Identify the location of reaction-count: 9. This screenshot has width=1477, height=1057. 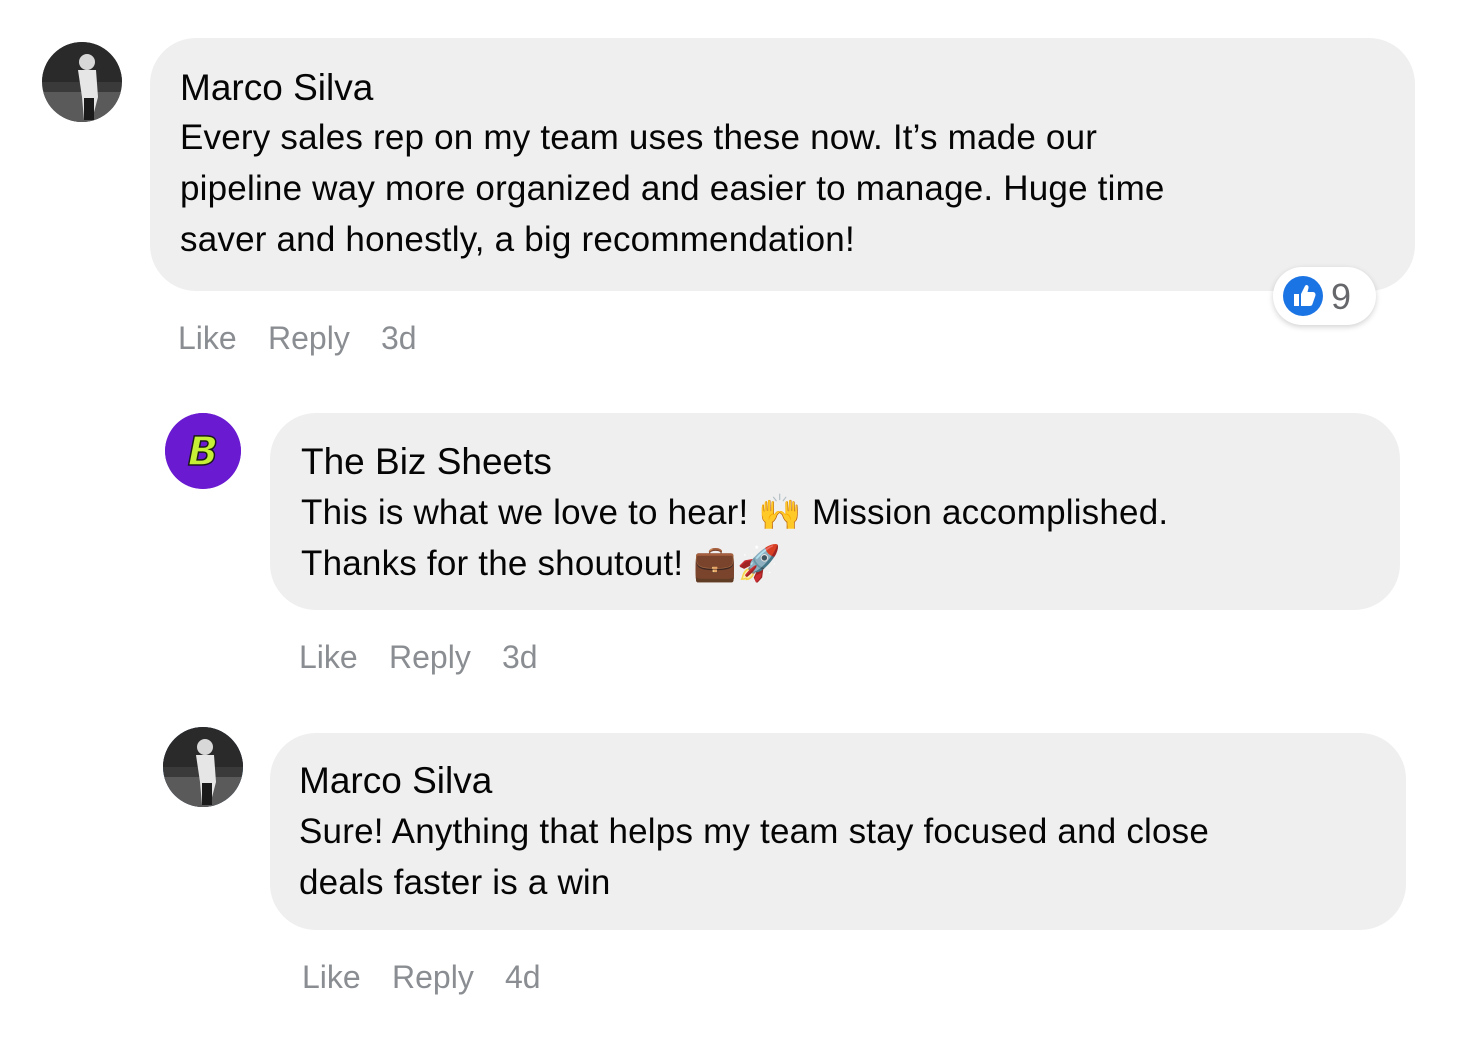
(1341, 296).